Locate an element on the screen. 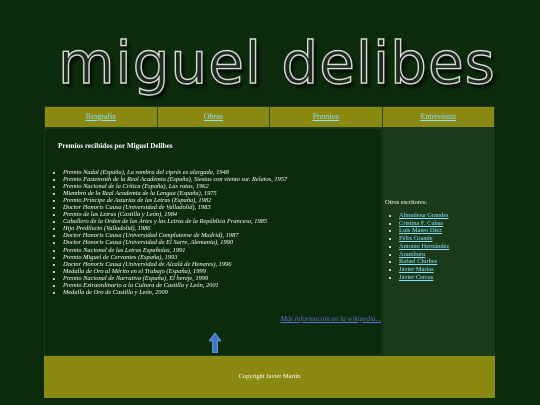 The image size is (540, 405). nav-premios-link: Premios is located at coordinates (326, 117).